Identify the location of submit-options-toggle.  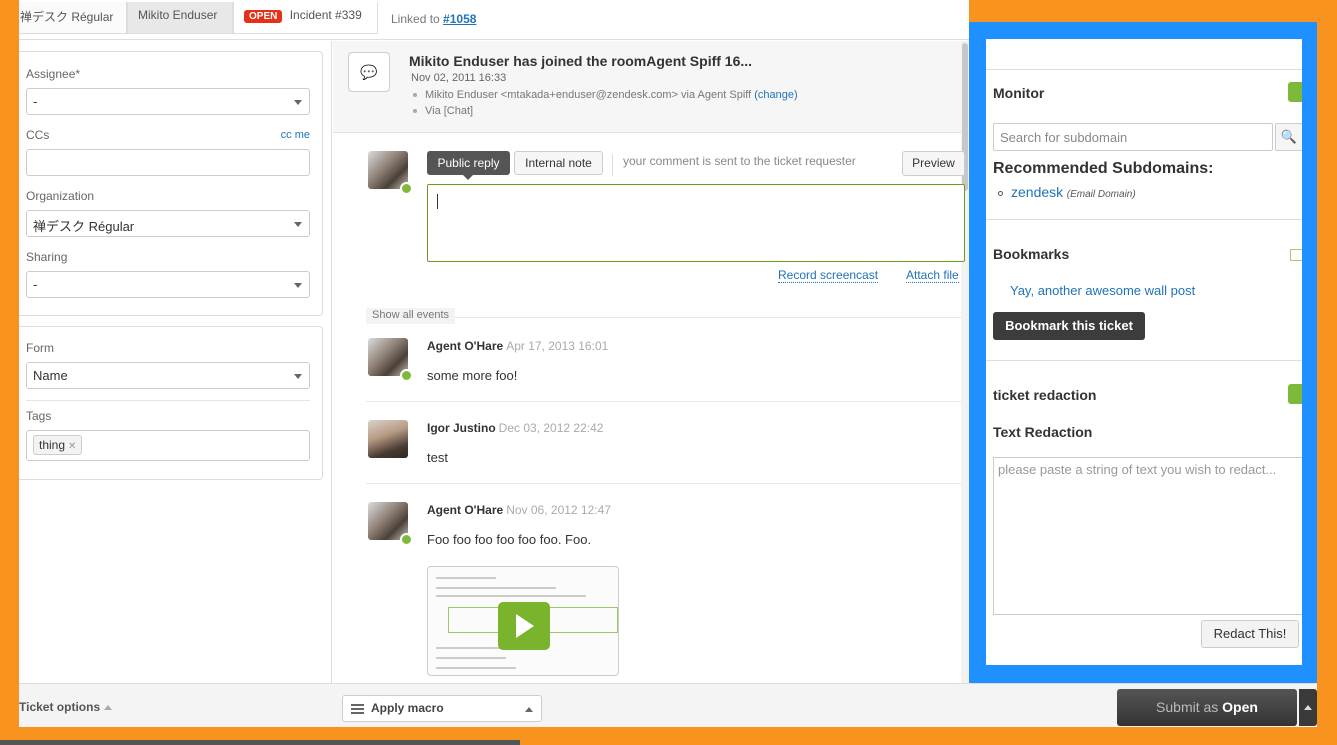
(1308, 707).